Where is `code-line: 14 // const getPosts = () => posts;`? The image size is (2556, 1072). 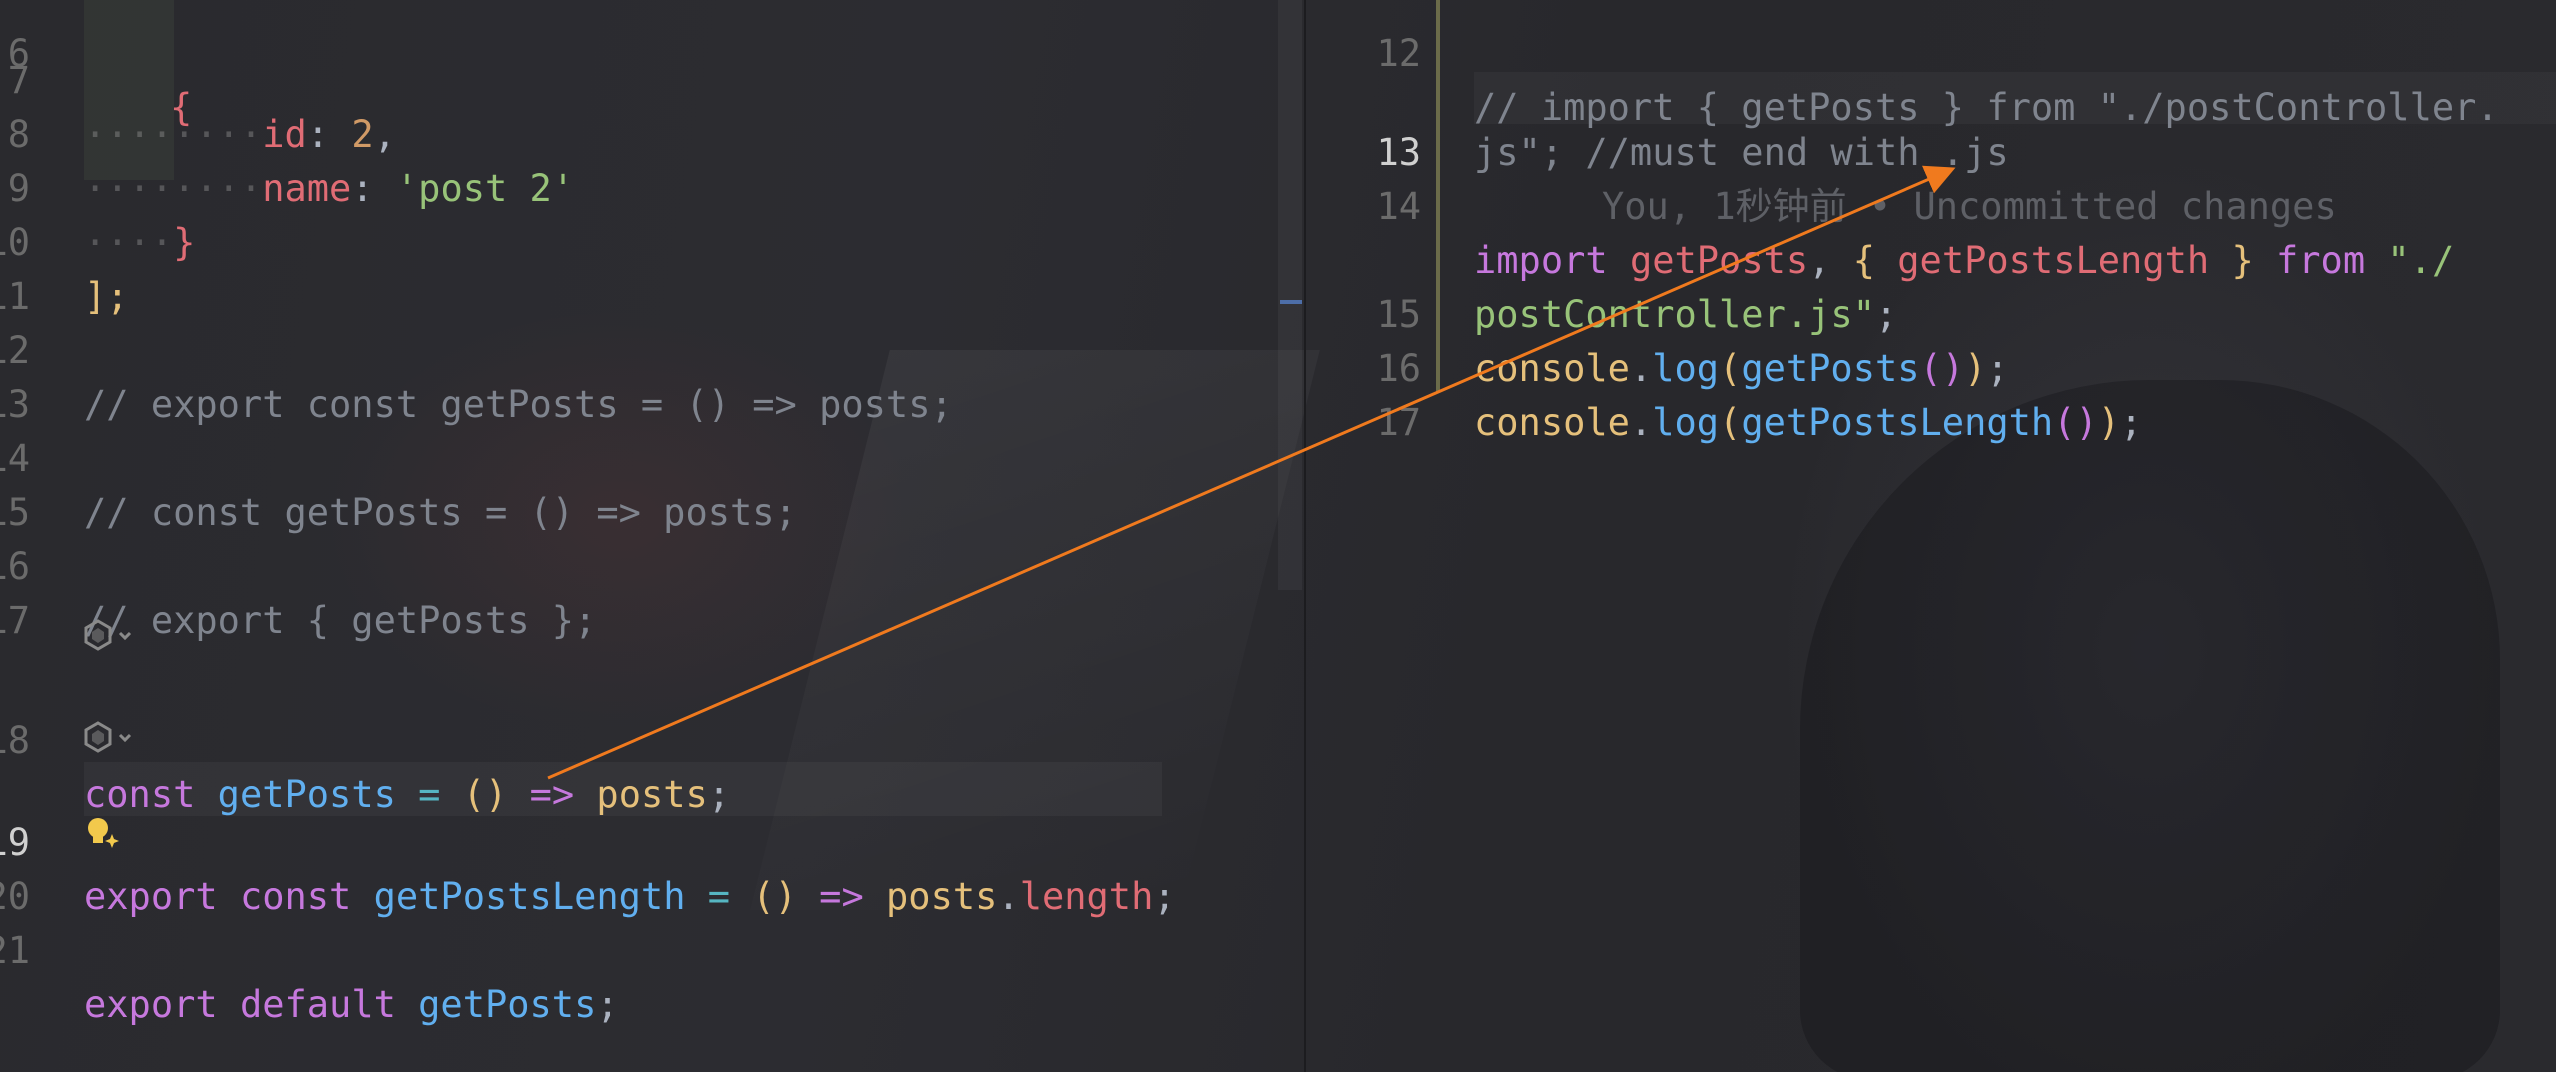 code-line: 14 // const getPosts = () => posts; is located at coordinates (398, 456).